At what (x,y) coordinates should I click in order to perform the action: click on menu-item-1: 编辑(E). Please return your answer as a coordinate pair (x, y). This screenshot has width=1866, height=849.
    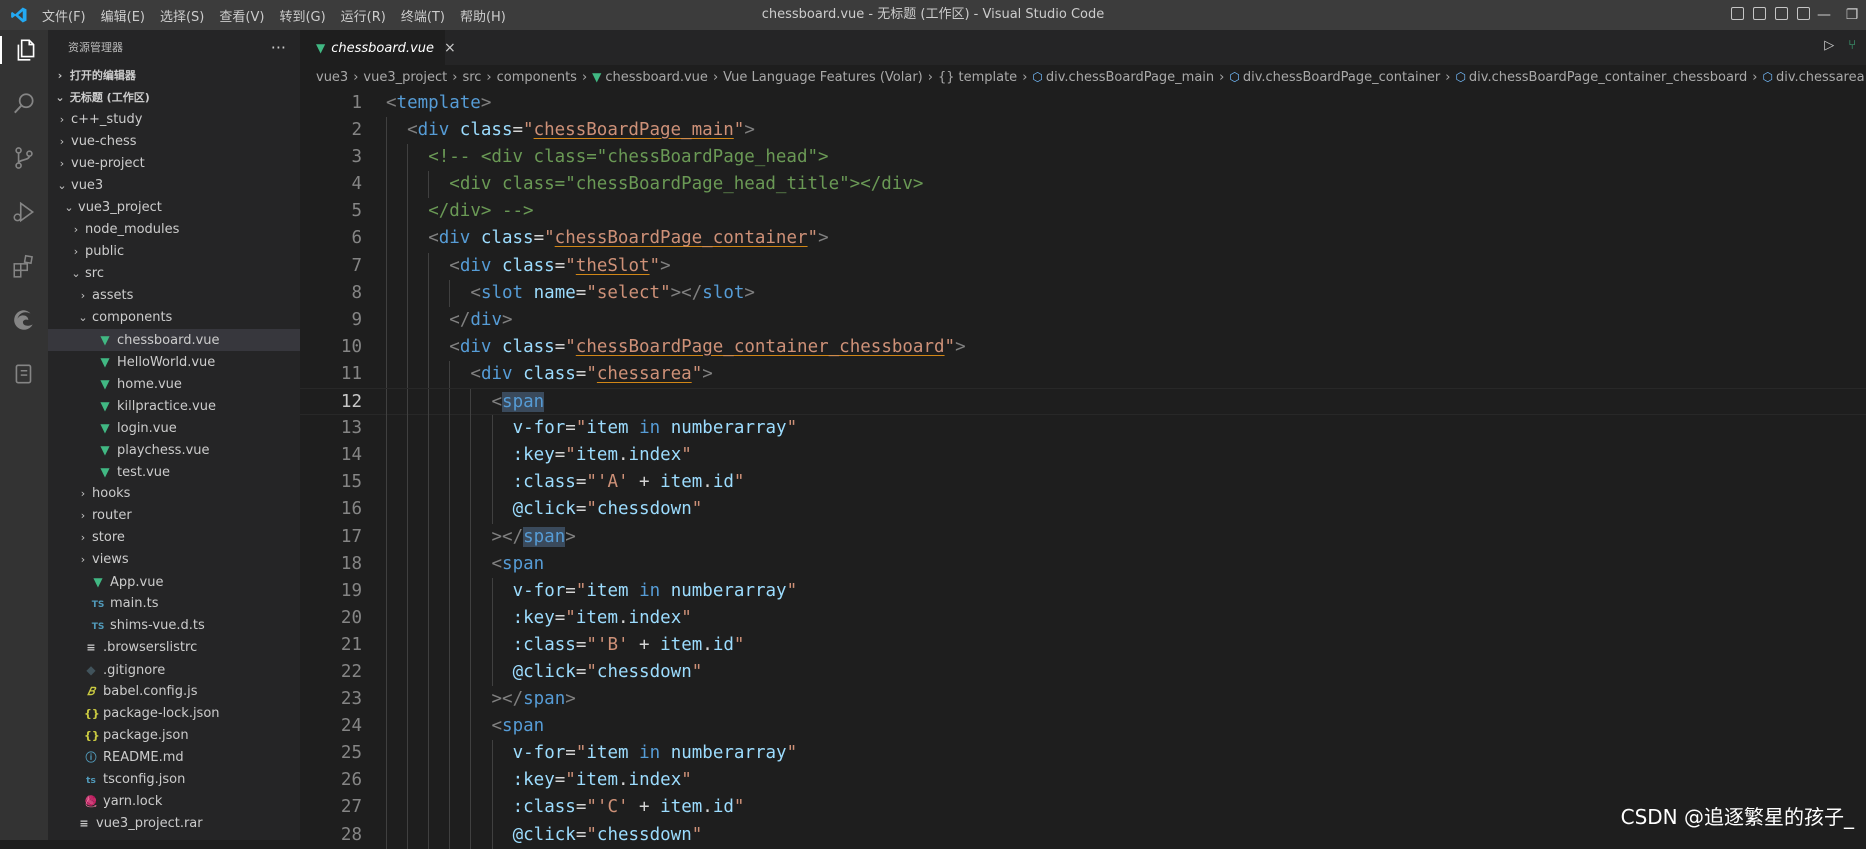
    Looking at the image, I should click on (123, 15).